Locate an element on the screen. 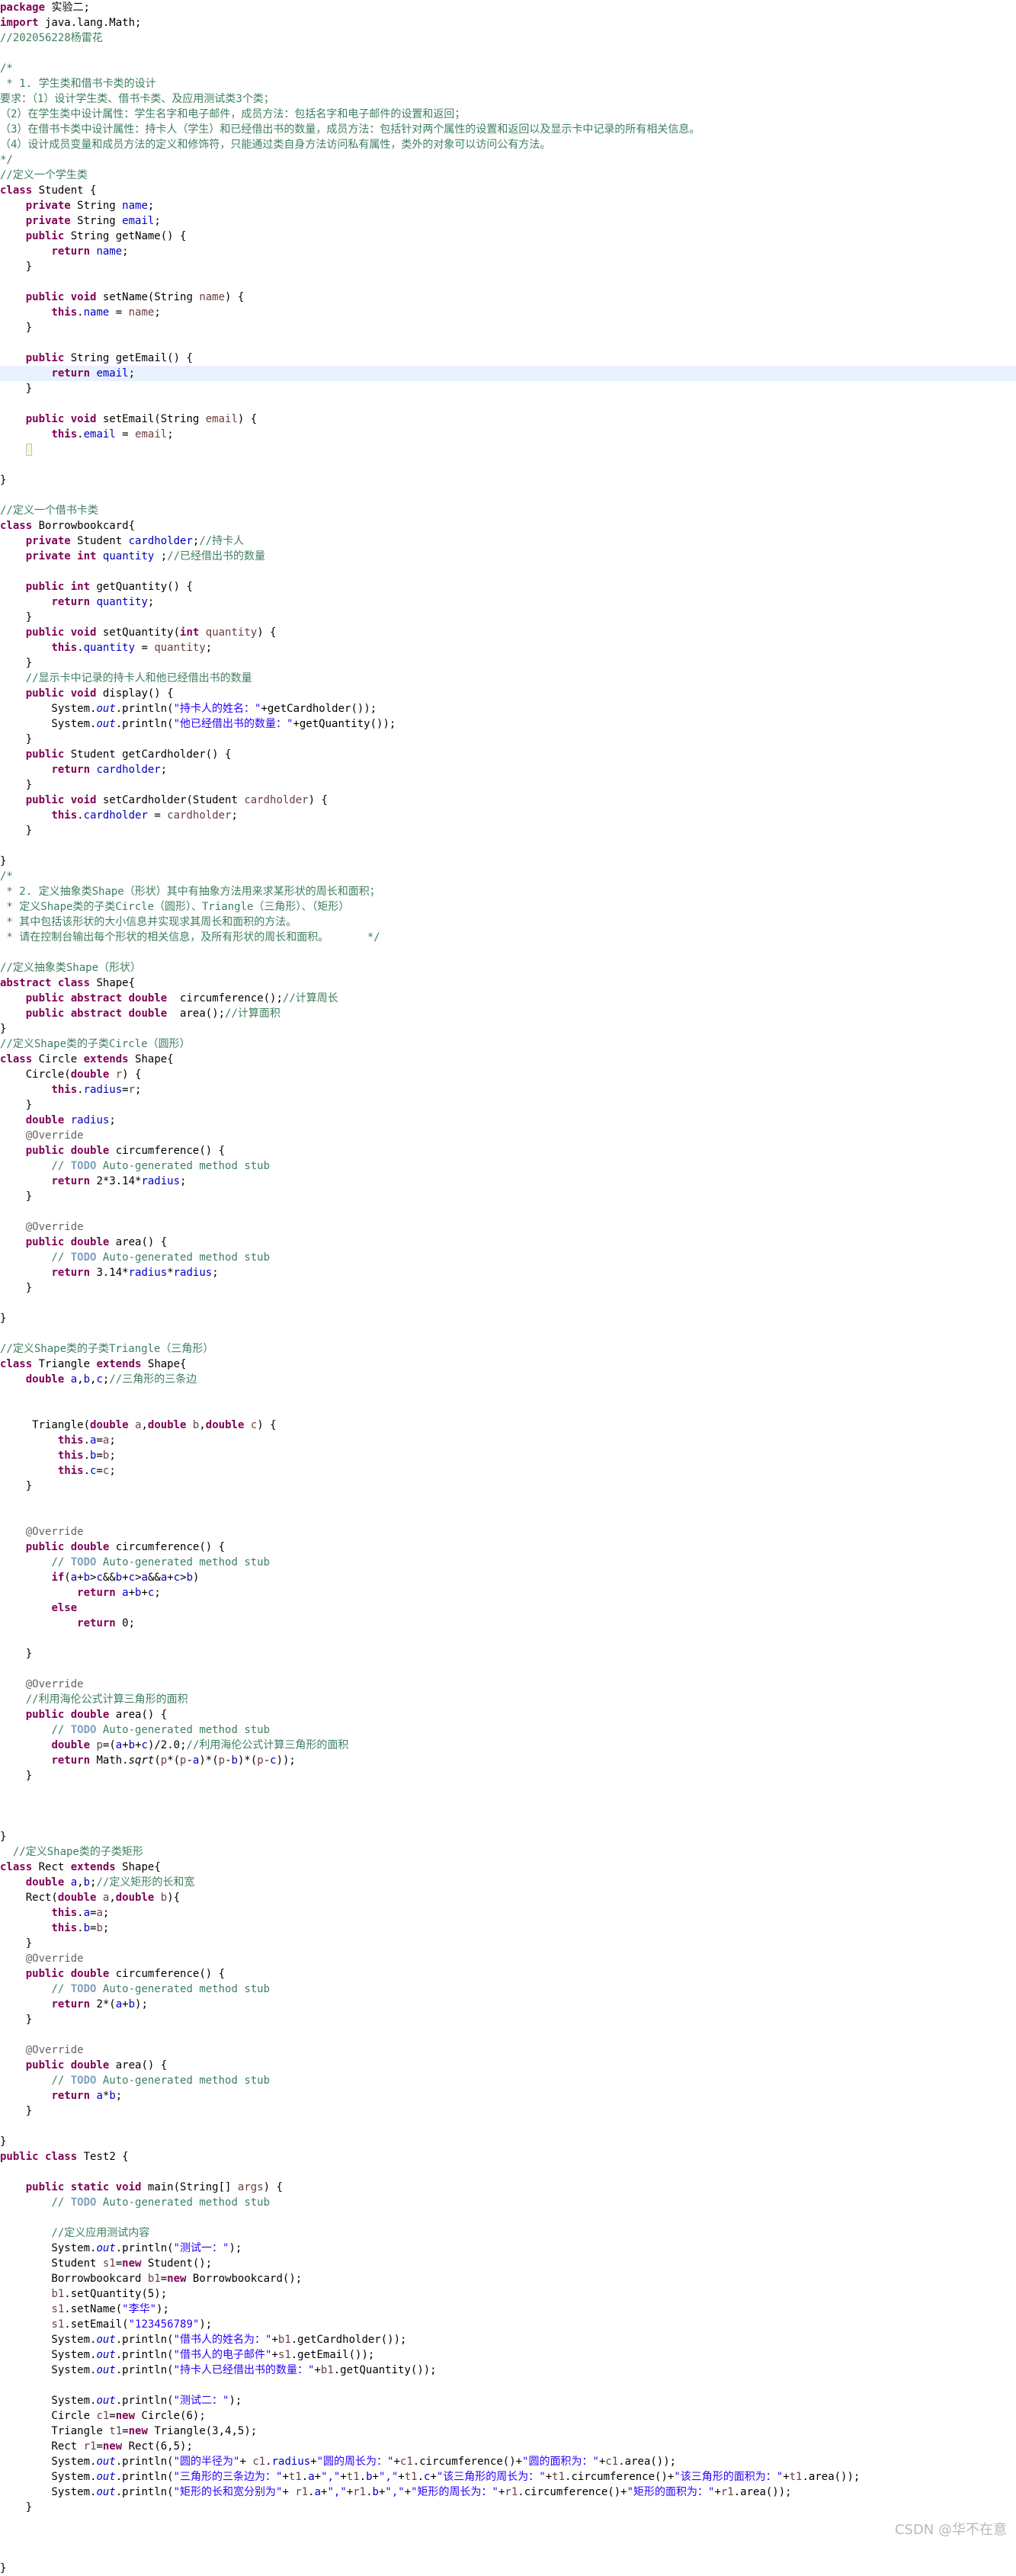 This screenshot has height=2576, width=1016. code-line: * 2. 定义抽象类Shape（形状）其中有抽象方法用来求某形状的周长和面积； is located at coordinates (508, 891).